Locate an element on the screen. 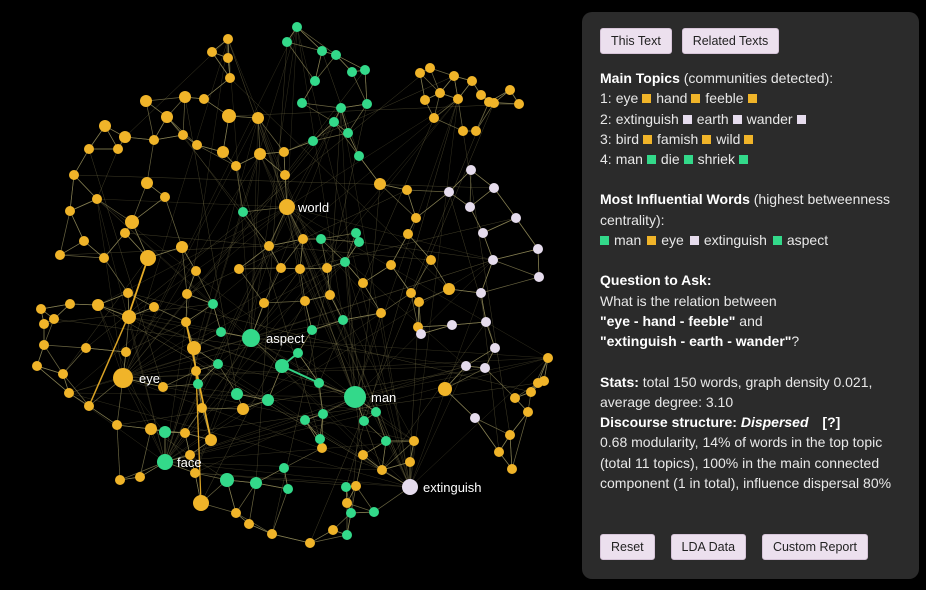 The width and height of the screenshot is (926, 590). topic-word: famish is located at coordinates (677, 139).